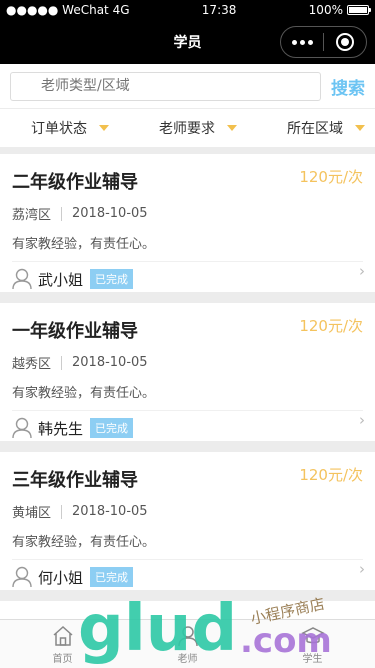 The image size is (375, 668). I want to click on close-button, so click(345, 42).